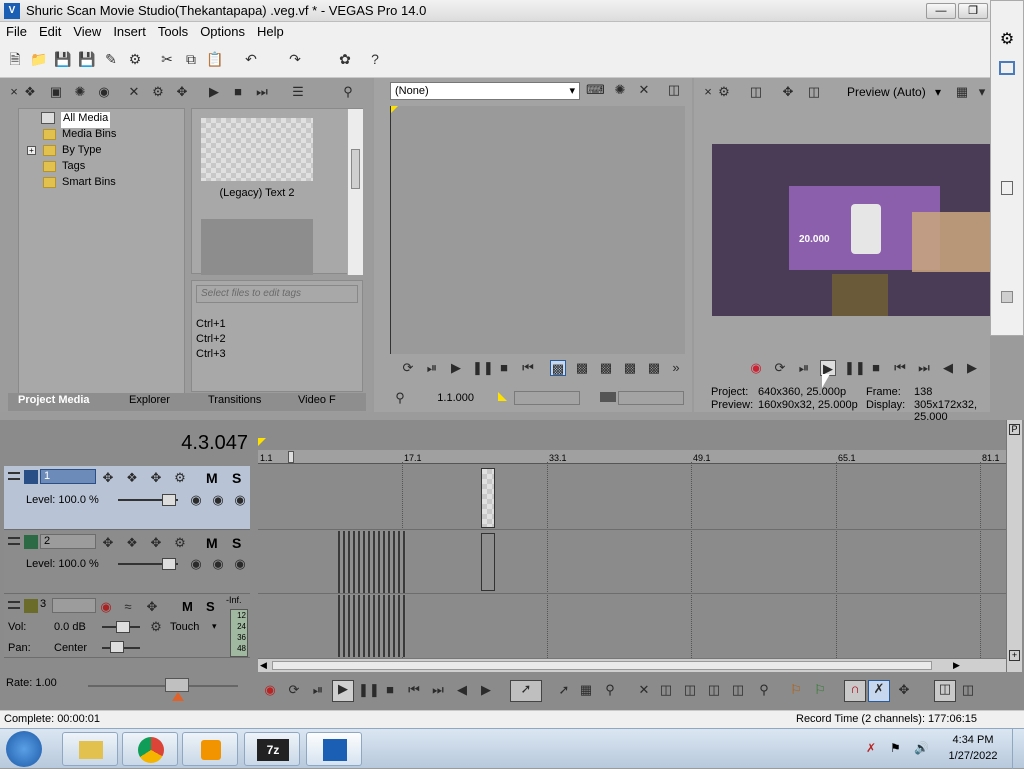 This screenshot has width=1024, height=769. What do you see at coordinates (90, 749) in the screenshot?
I see `taskbar-explorer` at bounding box center [90, 749].